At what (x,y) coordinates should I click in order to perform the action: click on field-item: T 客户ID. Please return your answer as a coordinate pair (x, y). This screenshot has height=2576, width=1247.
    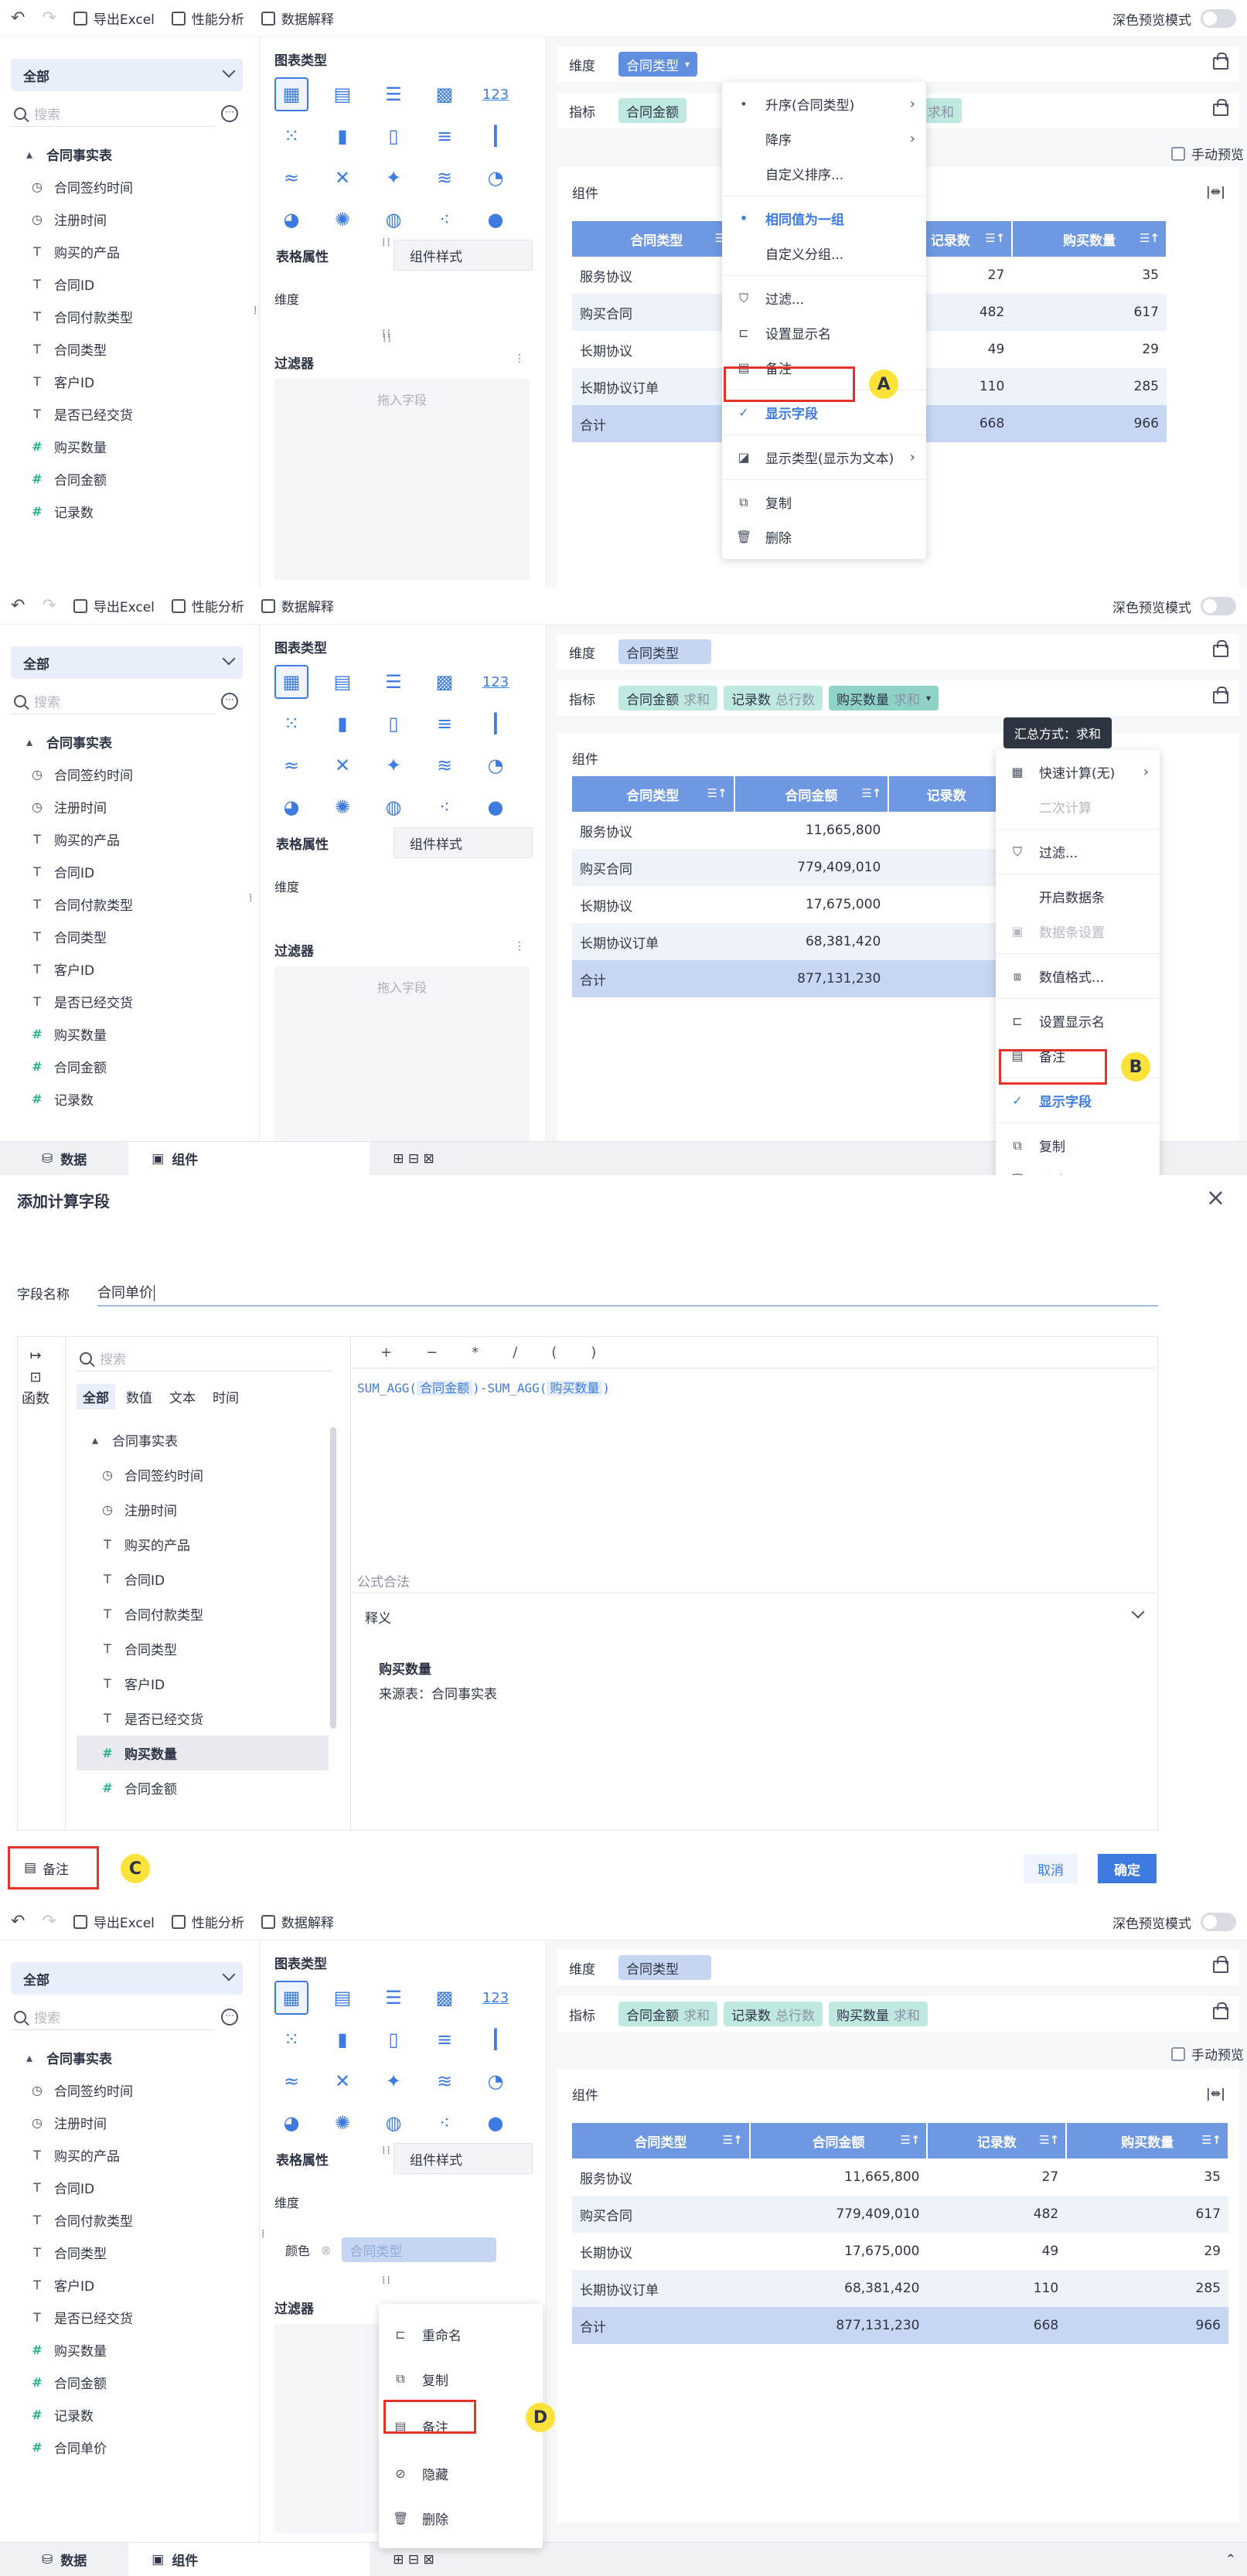
    Looking at the image, I should click on (138, 969).